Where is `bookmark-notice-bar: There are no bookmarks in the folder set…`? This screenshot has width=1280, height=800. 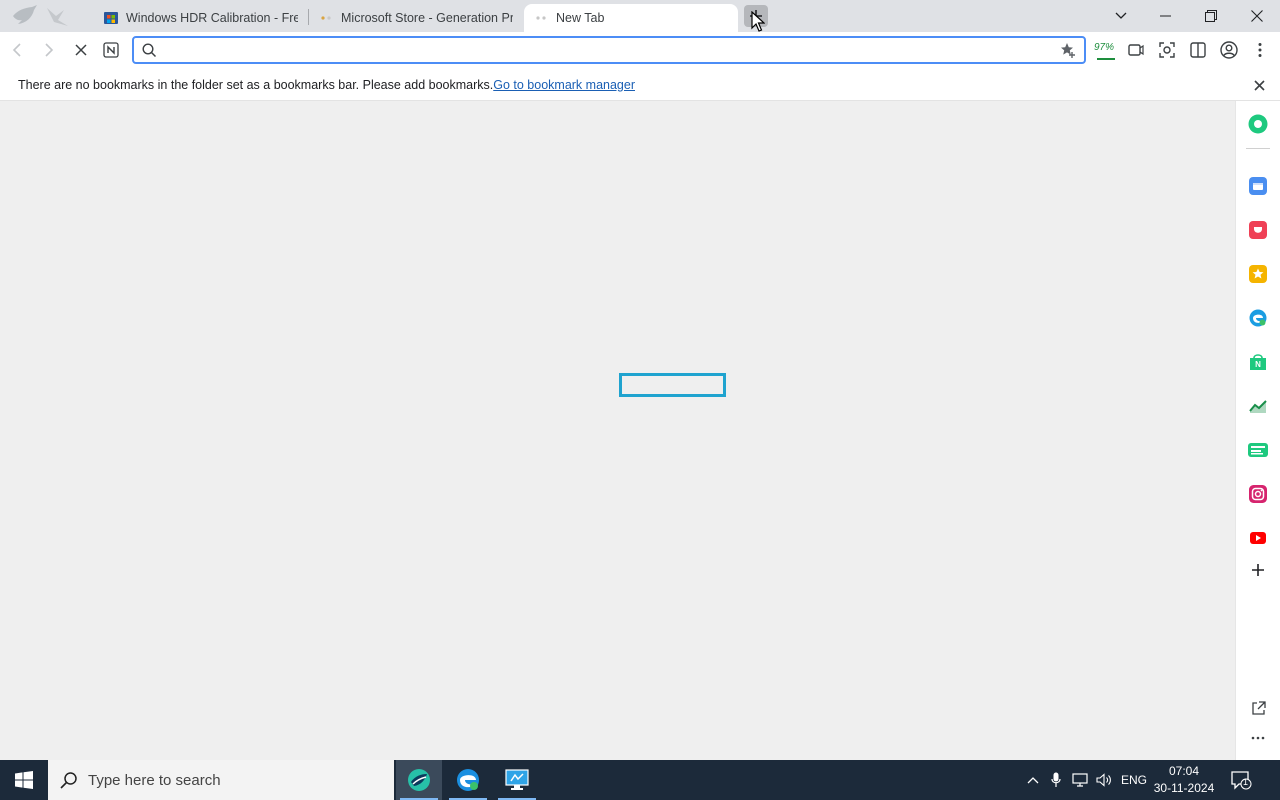 bookmark-notice-bar: There are no bookmarks in the folder set… is located at coordinates (640, 84).